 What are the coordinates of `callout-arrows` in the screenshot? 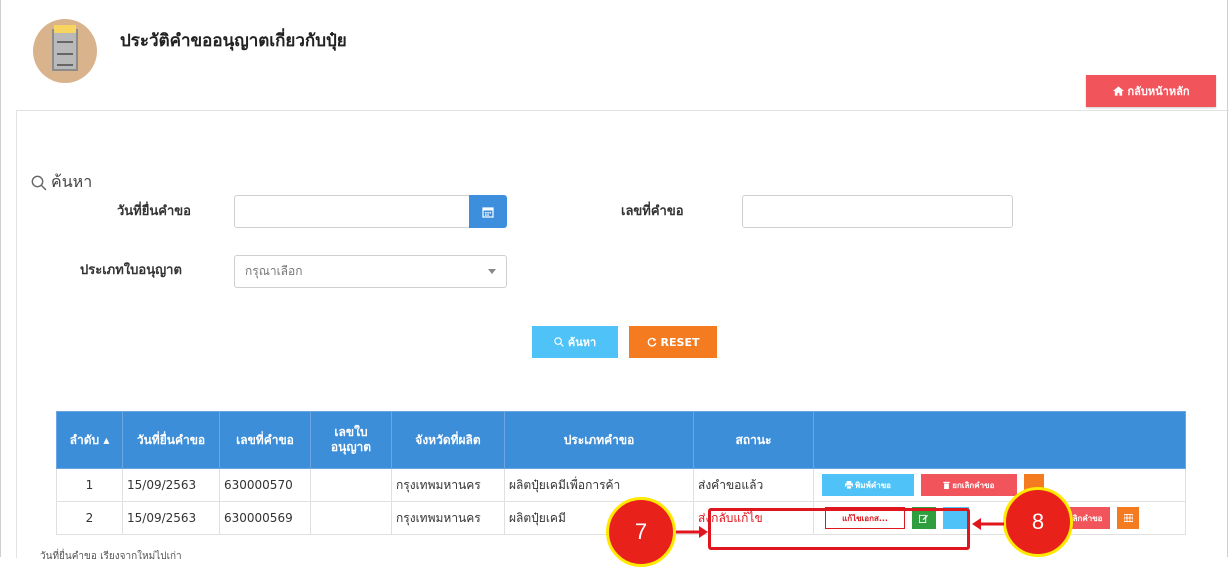 It's located at (840, 528).